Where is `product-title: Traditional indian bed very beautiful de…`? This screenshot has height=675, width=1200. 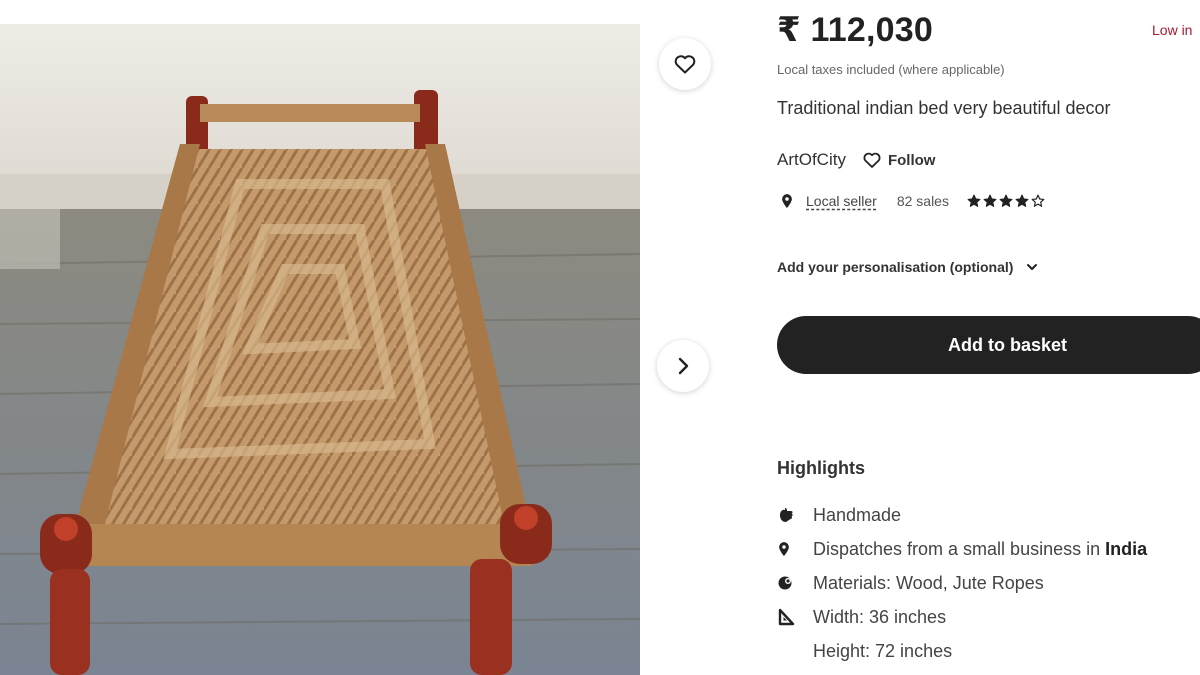 product-title: Traditional indian bed very beautiful de… is located at coordinates (944, 108).